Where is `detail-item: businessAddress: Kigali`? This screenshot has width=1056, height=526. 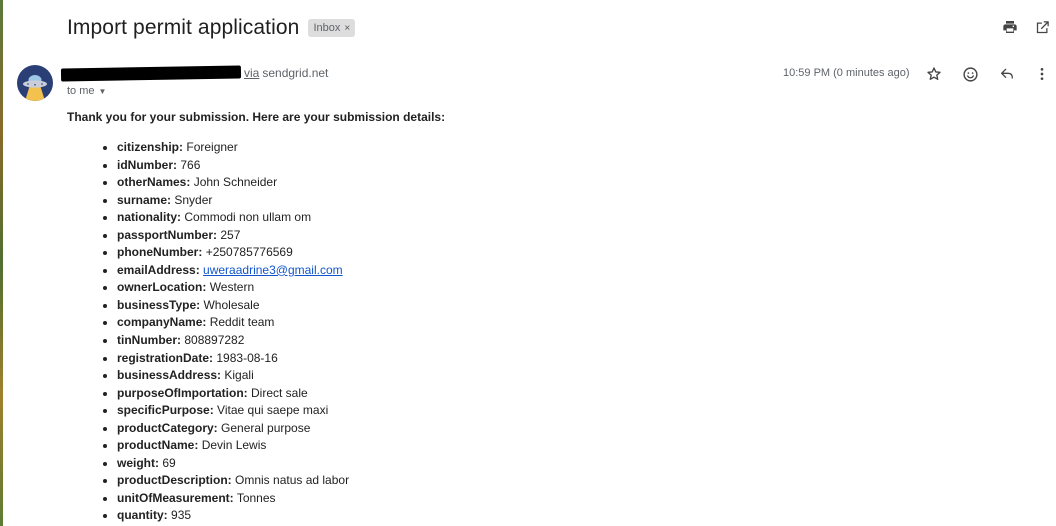
detail-item: businessAddress: Kigali is located at coordinates (233, 376).